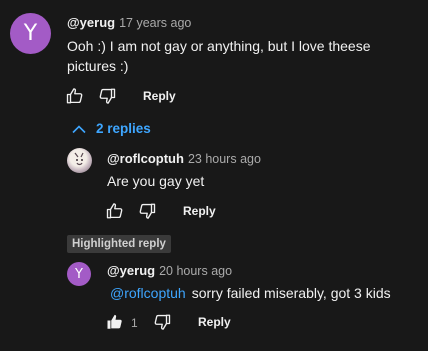 The image size is (428, 351). What do you see at coordinates (155, 23) in the screenshot?
I see `comment-time: 17 years ago` at bounding box center [155, 23].